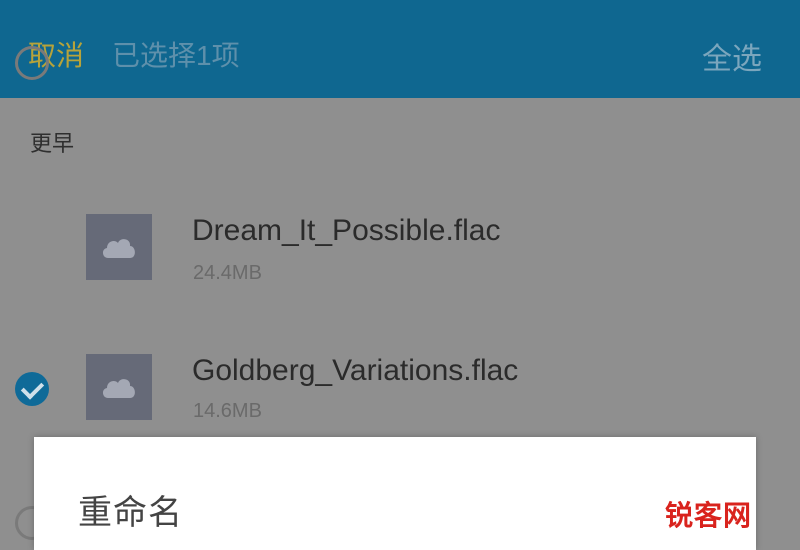 This screenshot has width=800, height=550. What do you see at coordinates (176, 55) in the screenshot?
I see `selection-count: 已选择1项` at bounding box center [176, 55].